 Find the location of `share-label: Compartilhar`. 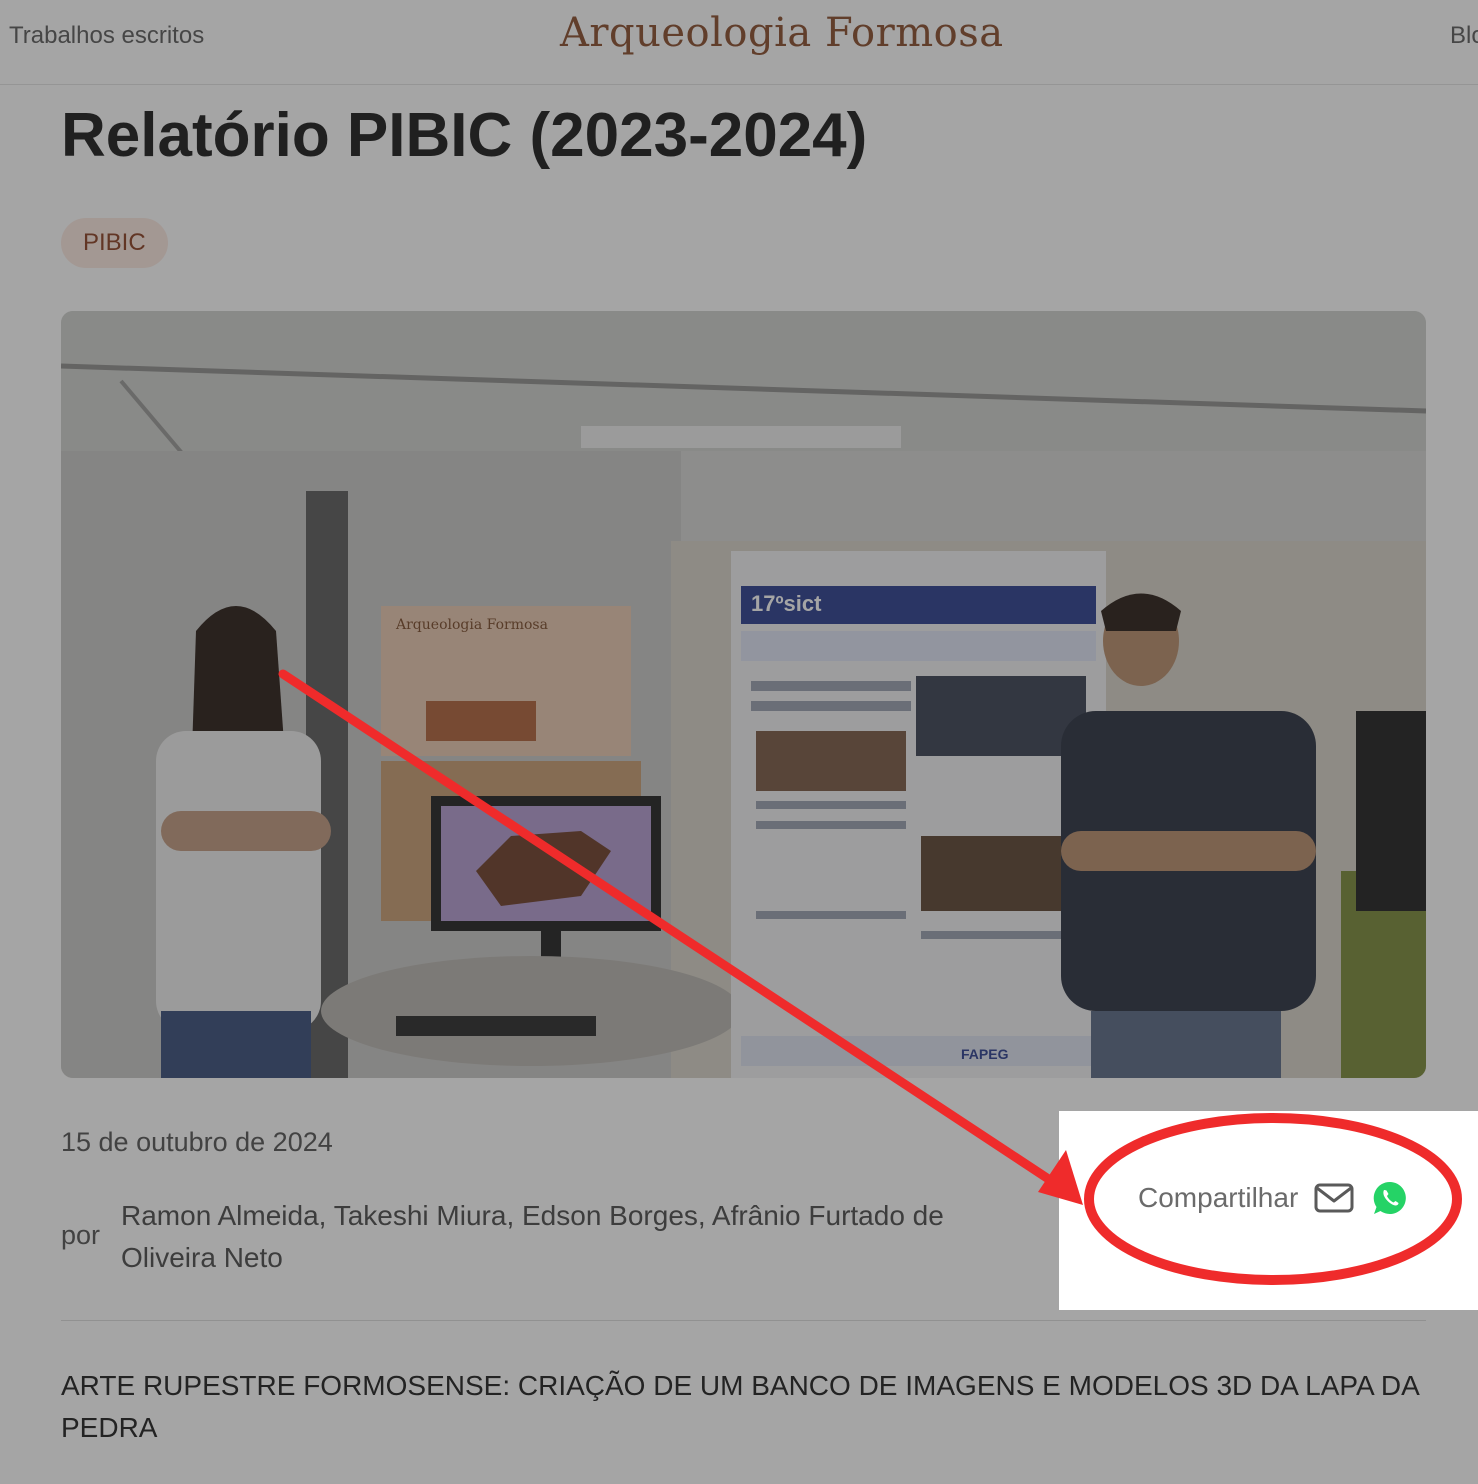

share-label: Compartilhar is located at coordinates (1218, 1197).